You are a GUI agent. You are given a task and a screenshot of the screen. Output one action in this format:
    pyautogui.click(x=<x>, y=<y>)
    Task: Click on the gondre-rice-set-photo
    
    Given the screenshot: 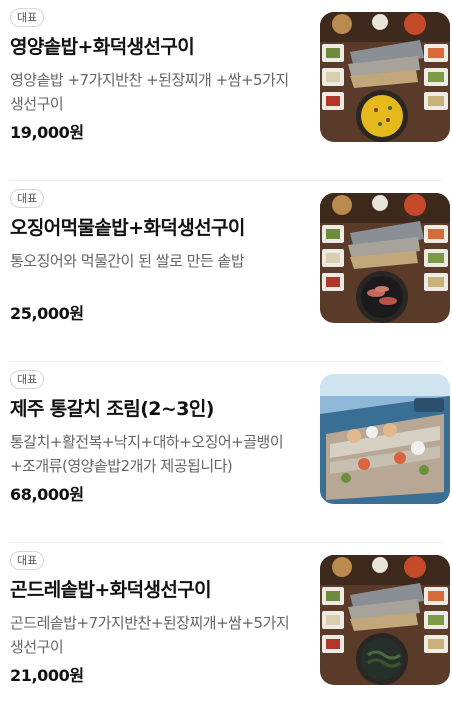 What is the action you would take?
    pyautogui.click(x=385, y=620)
    